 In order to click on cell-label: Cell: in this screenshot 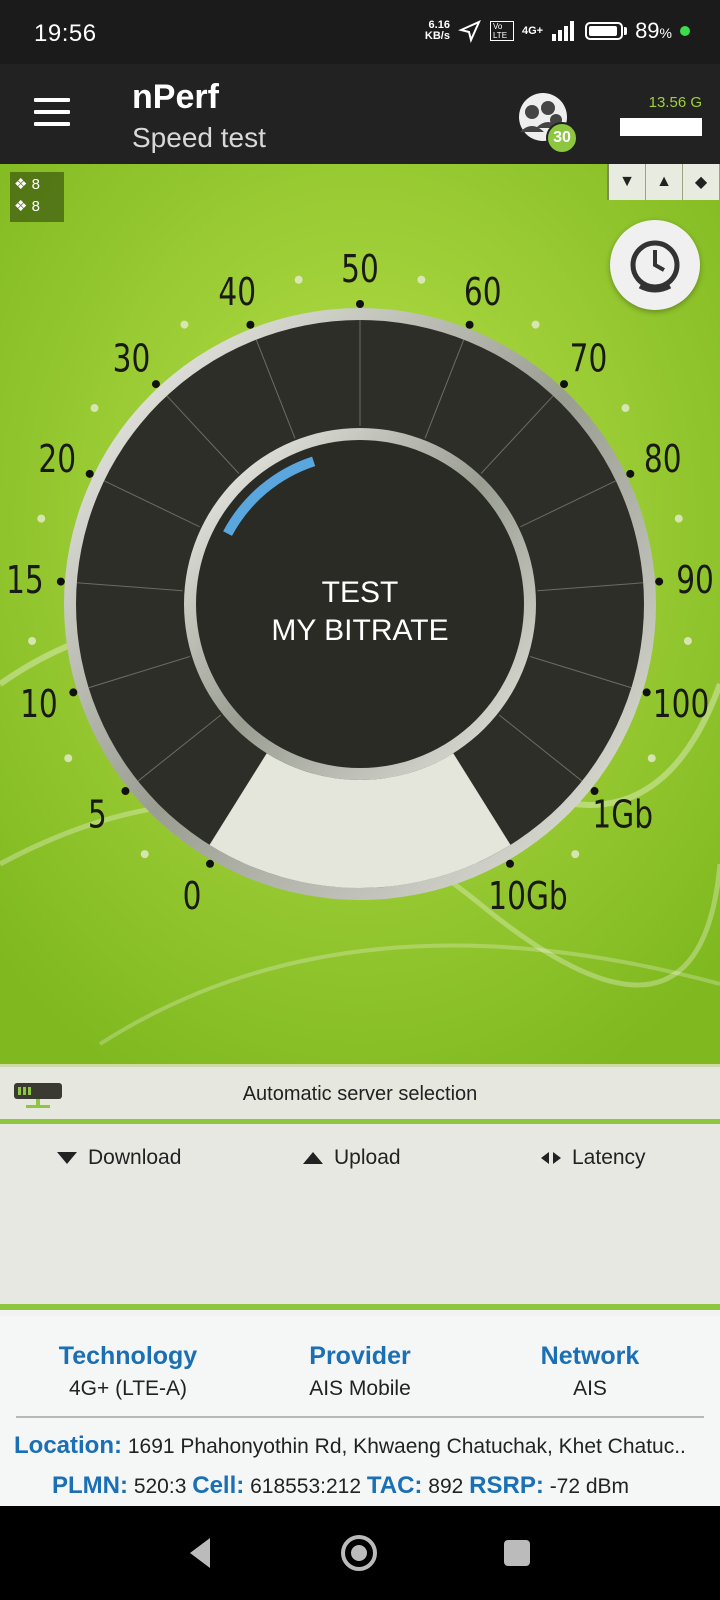, I will do `click(218, 1485)`.